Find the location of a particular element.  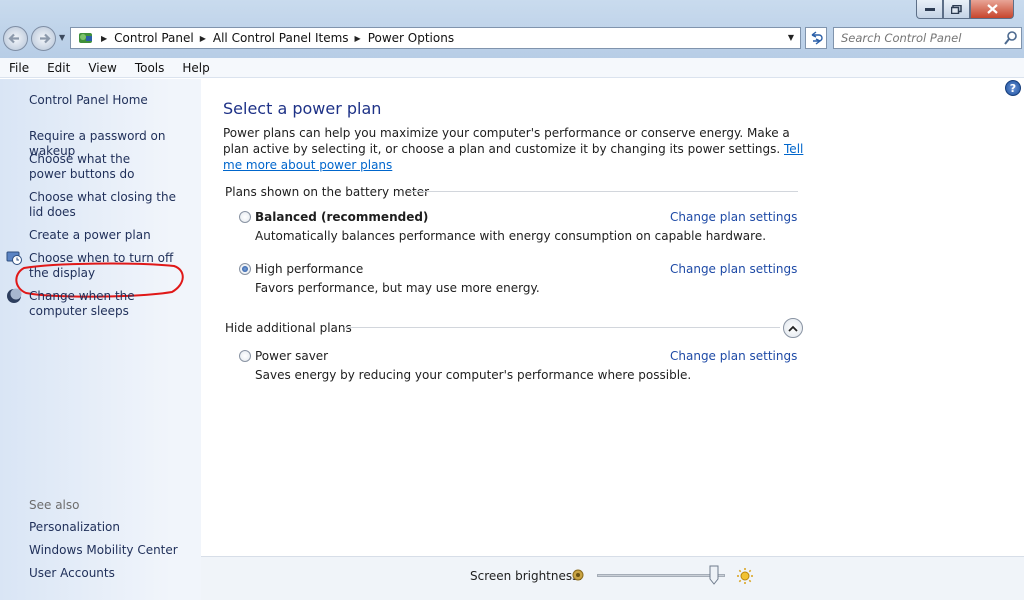

address-dropdown: ▼ is located at coordinates (791, 37).